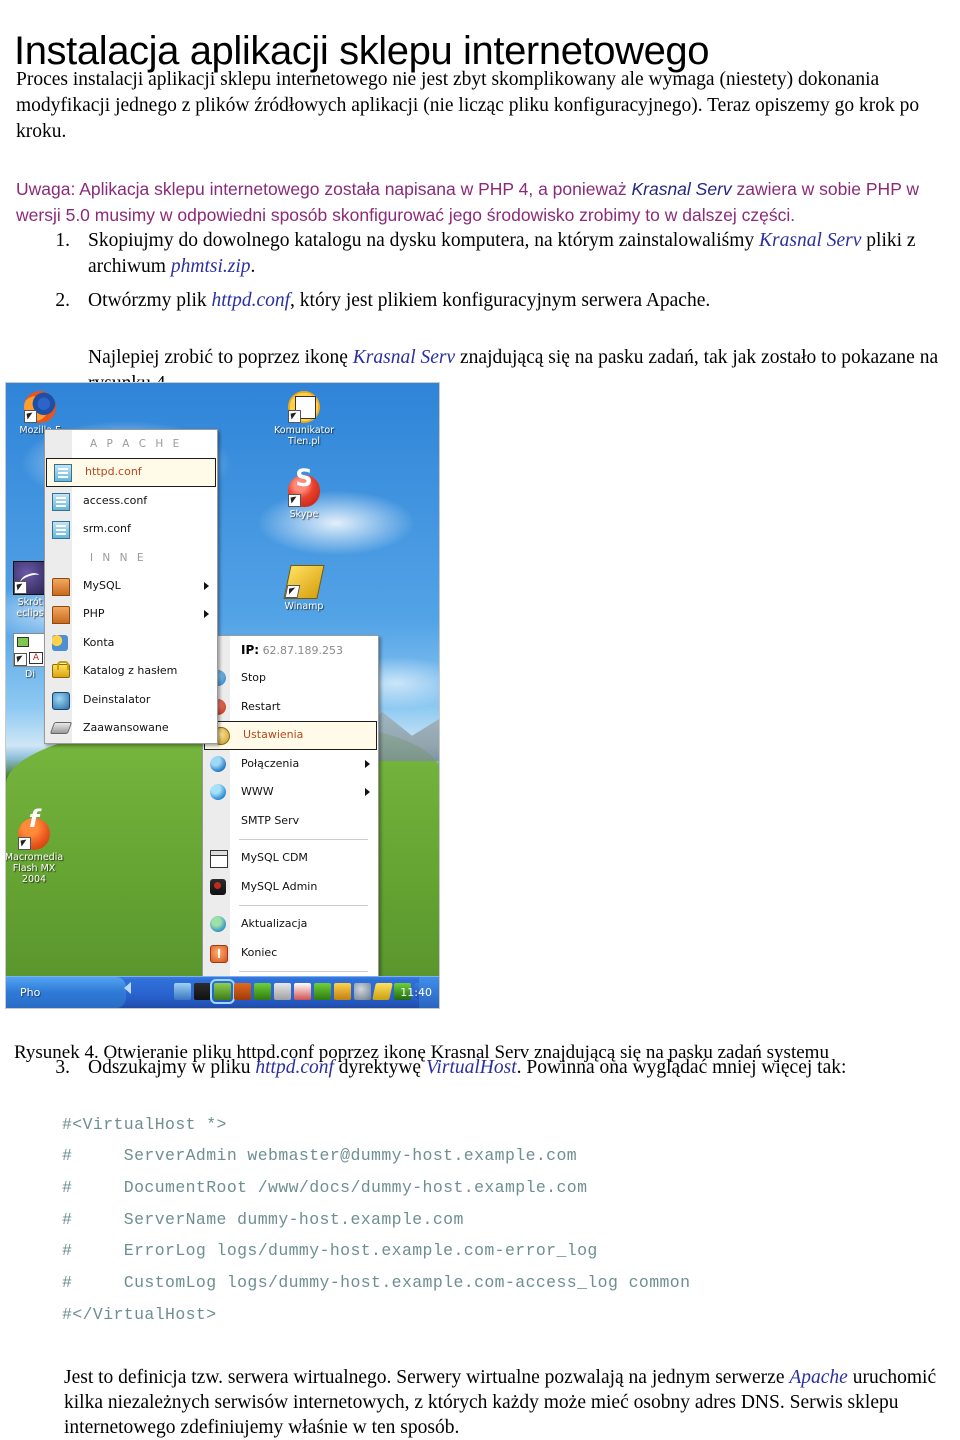  I want to click on menu-item-label: srm.conf, so click(107, 528).